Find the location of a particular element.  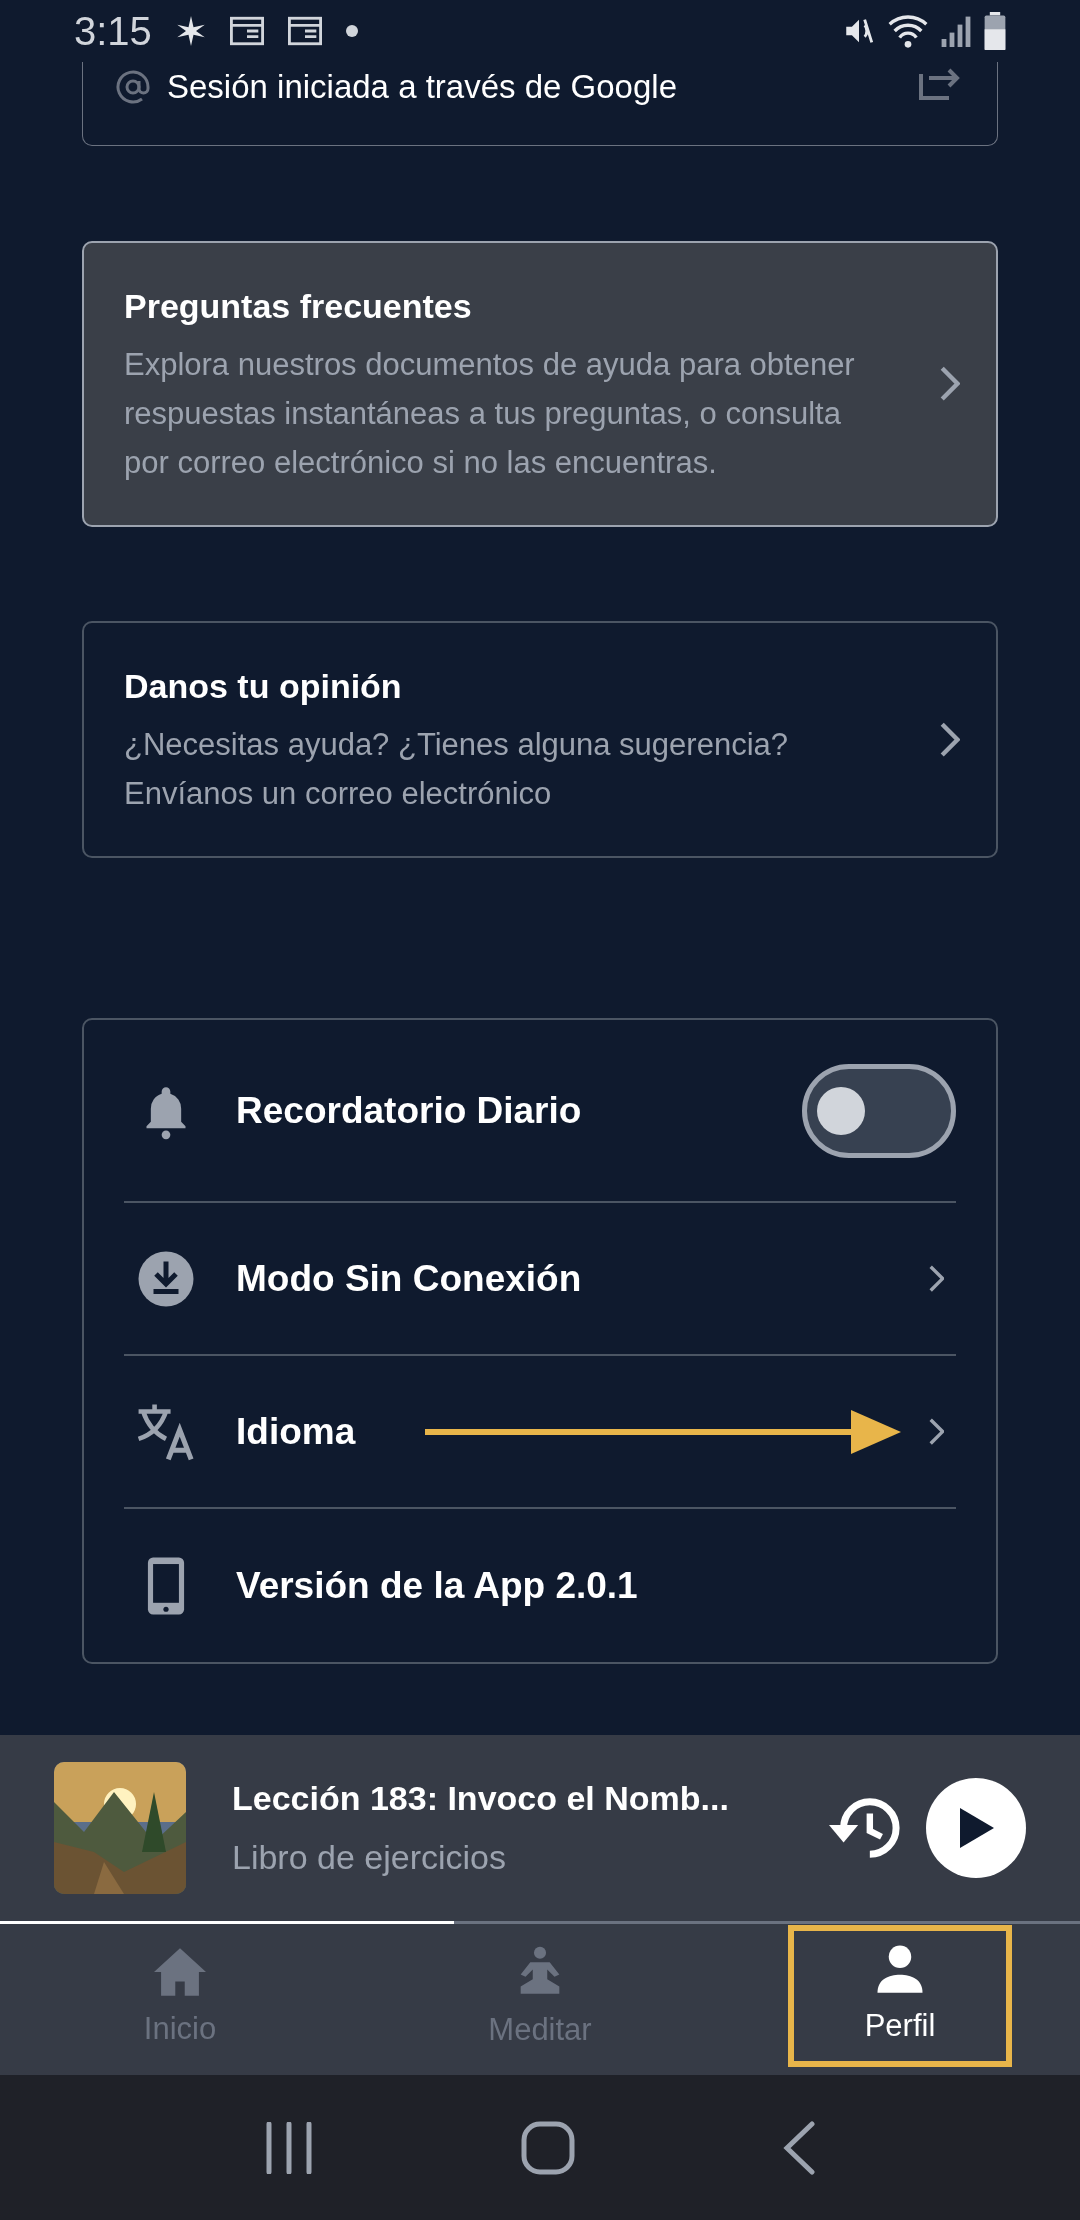

track-subtitle: Libro de ejercicios is located at coordinates (370, 1857).